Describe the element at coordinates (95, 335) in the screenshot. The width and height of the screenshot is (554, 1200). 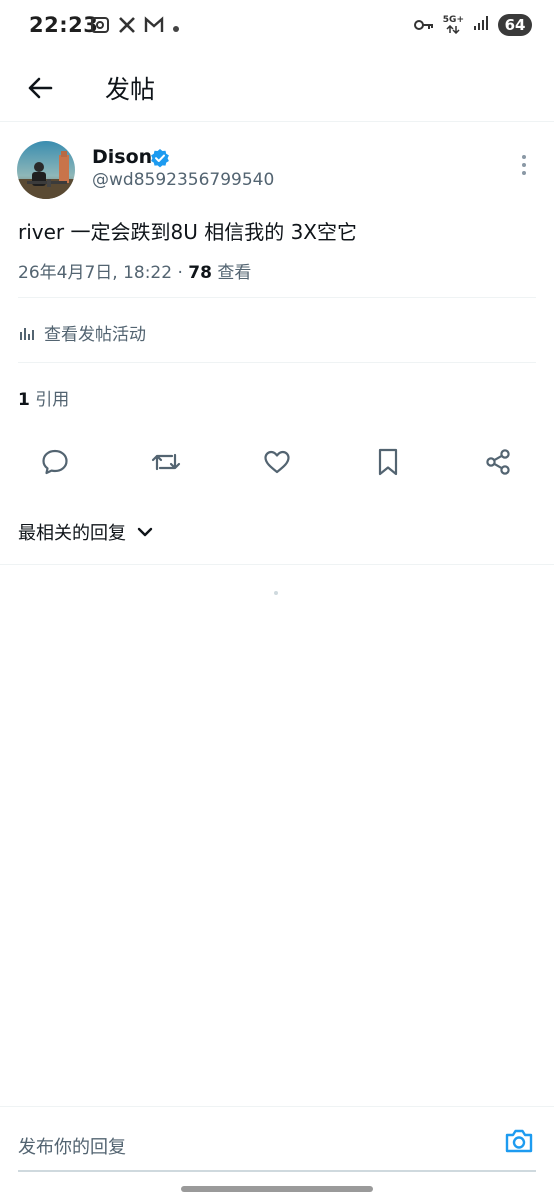
I see `activity-label: 查看发帖活动` at that location.